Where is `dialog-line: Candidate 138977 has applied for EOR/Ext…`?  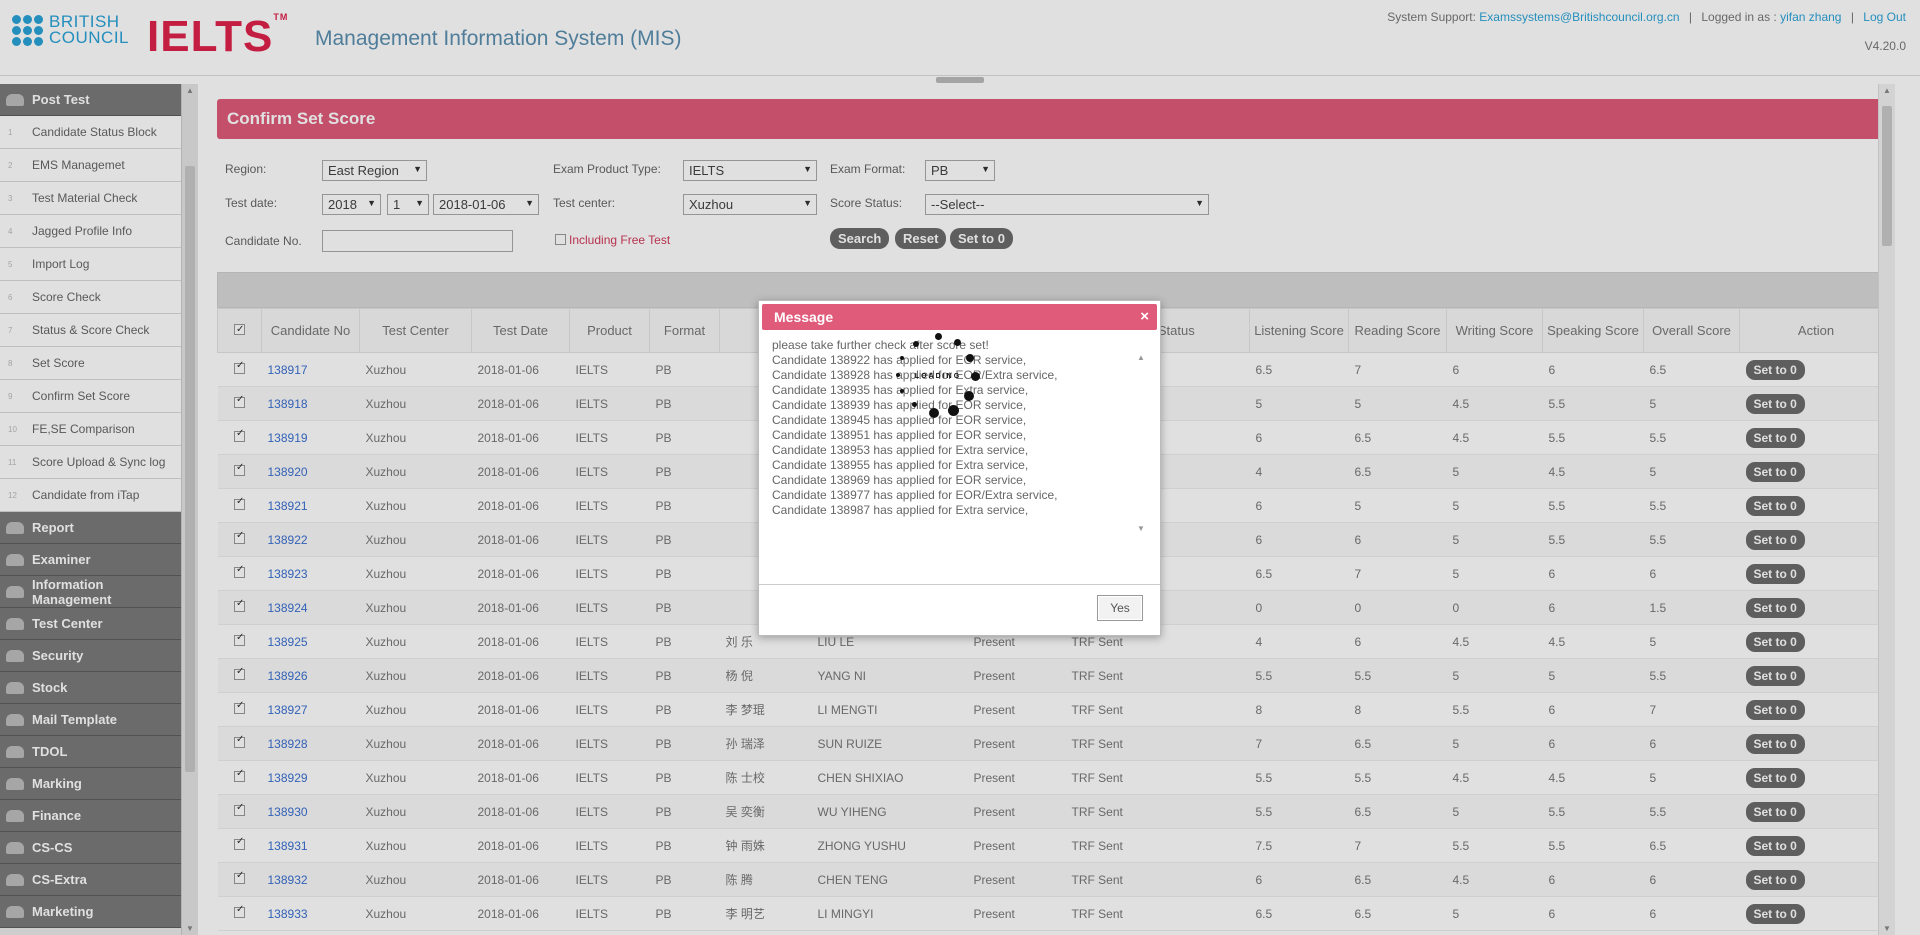
dialog-line: Candidate 138977 has applied for EOR/Ext… is located at coordinates (915, 495).